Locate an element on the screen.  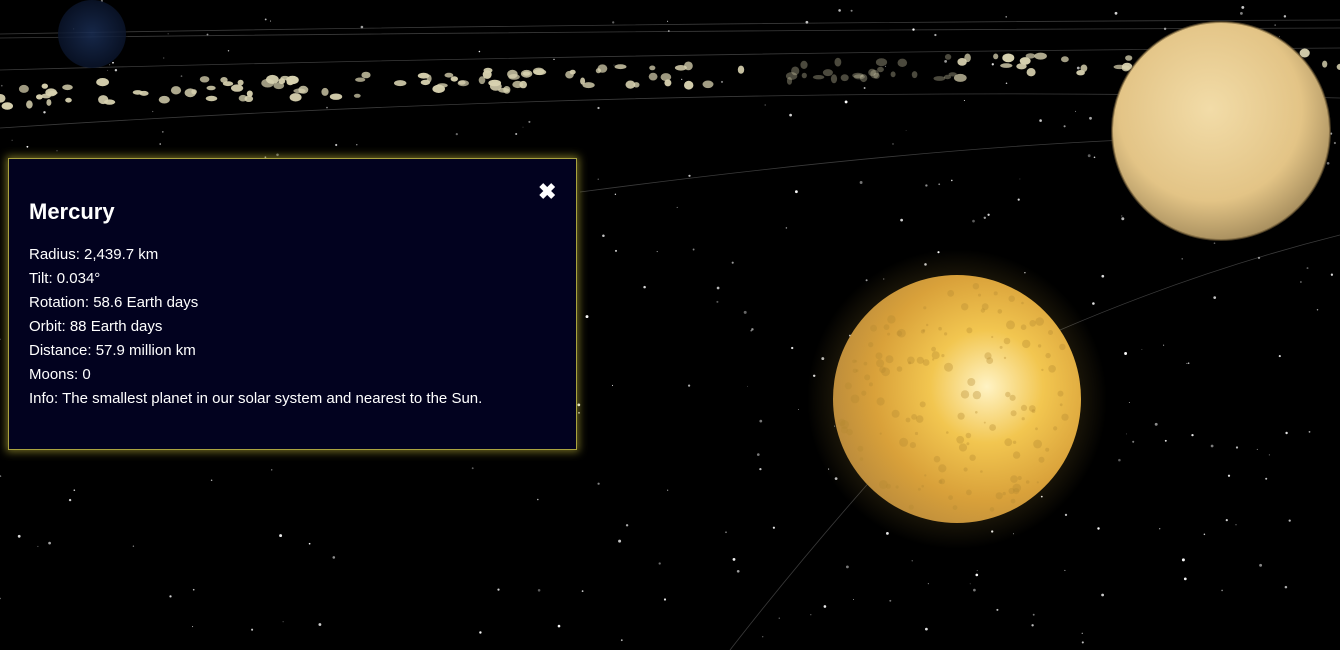
background-planet is located at coordinates (1221, 131).